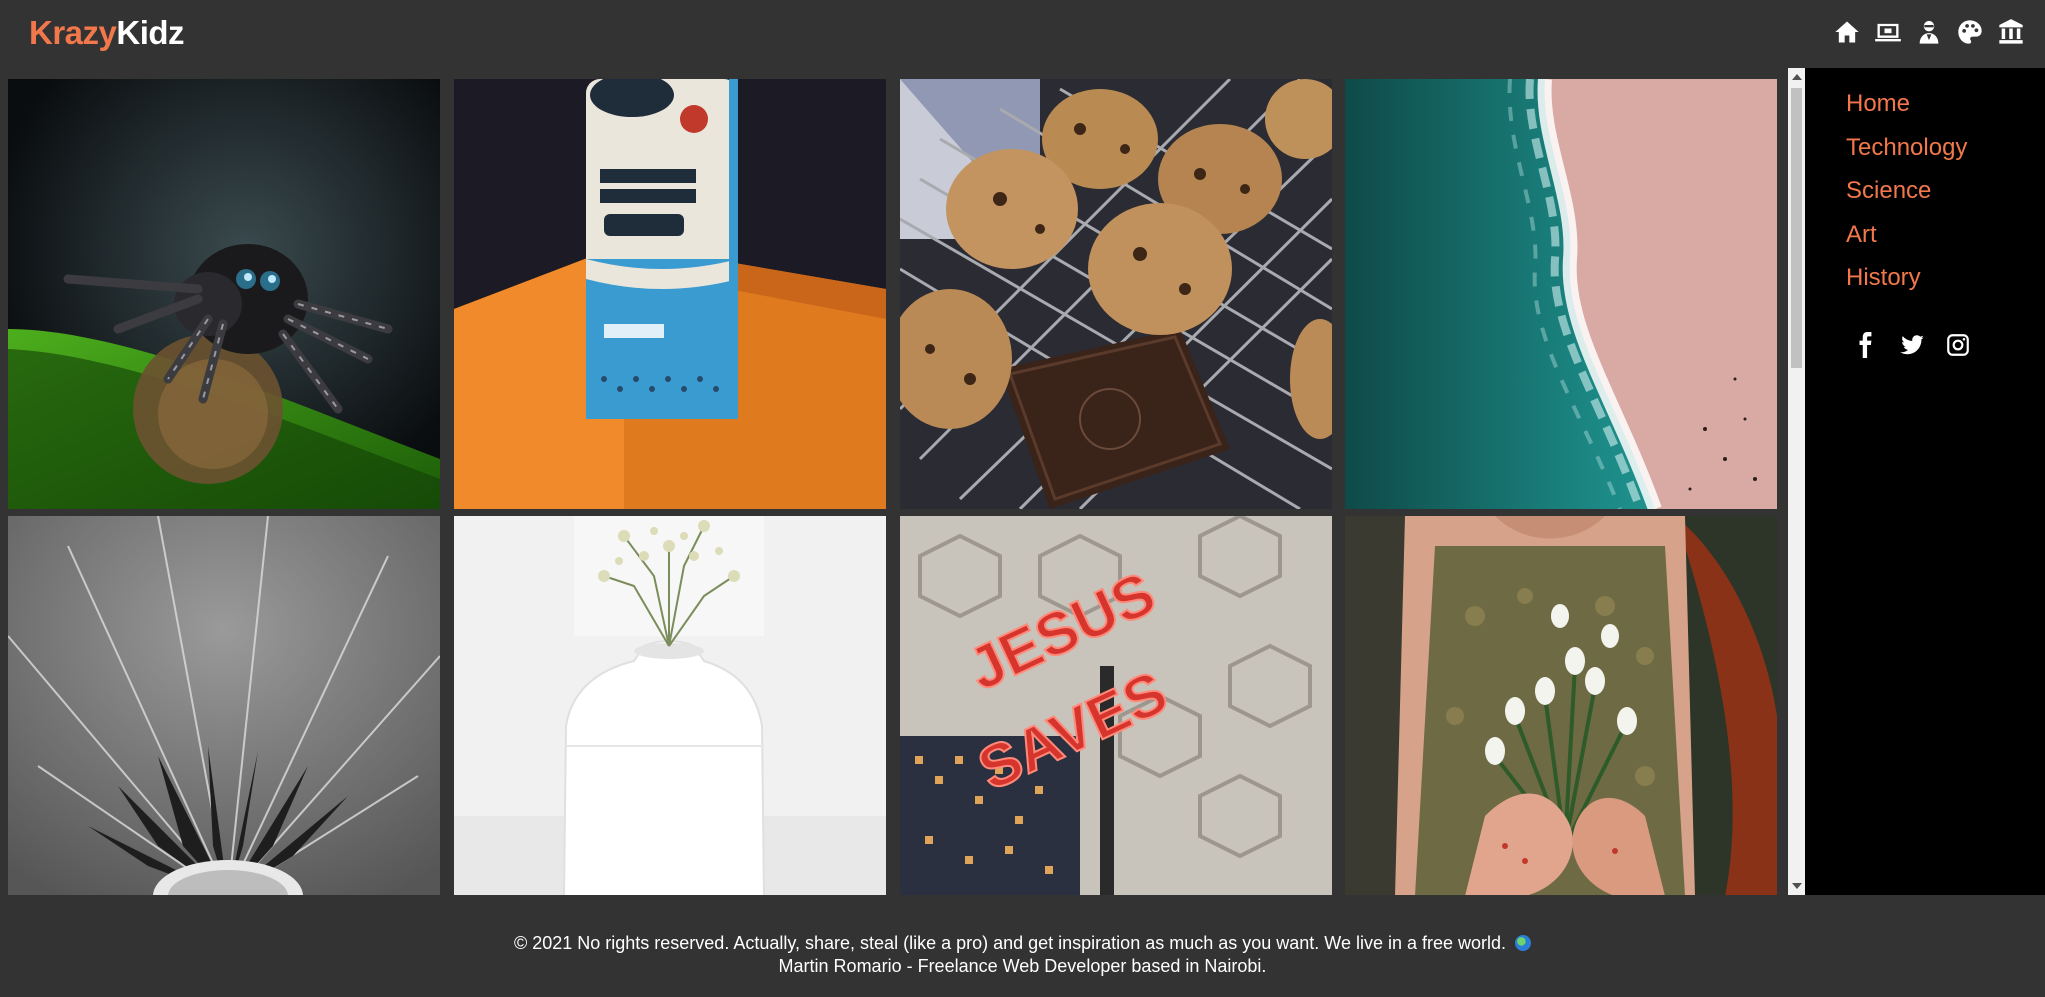  What do you see at coordinates (1906, 156) in the screenshot?
I see `sidebar-link-technology: Technology` at bounding box center [1906, 156].